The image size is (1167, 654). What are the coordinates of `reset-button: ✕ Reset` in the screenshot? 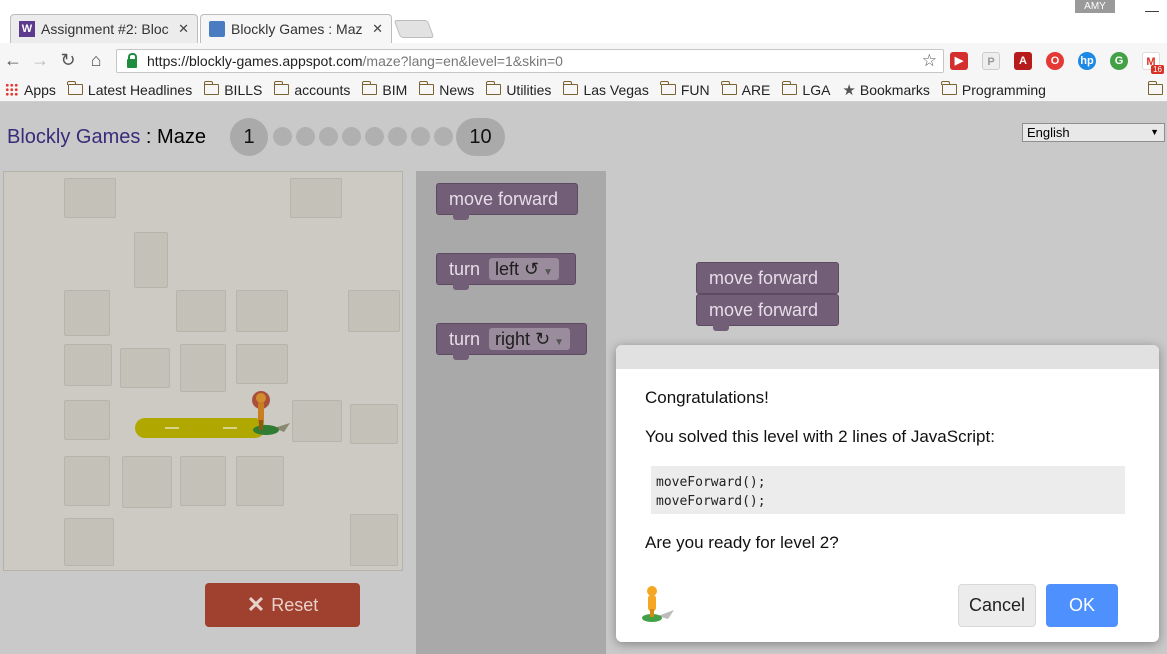 It's located at (282, 605).